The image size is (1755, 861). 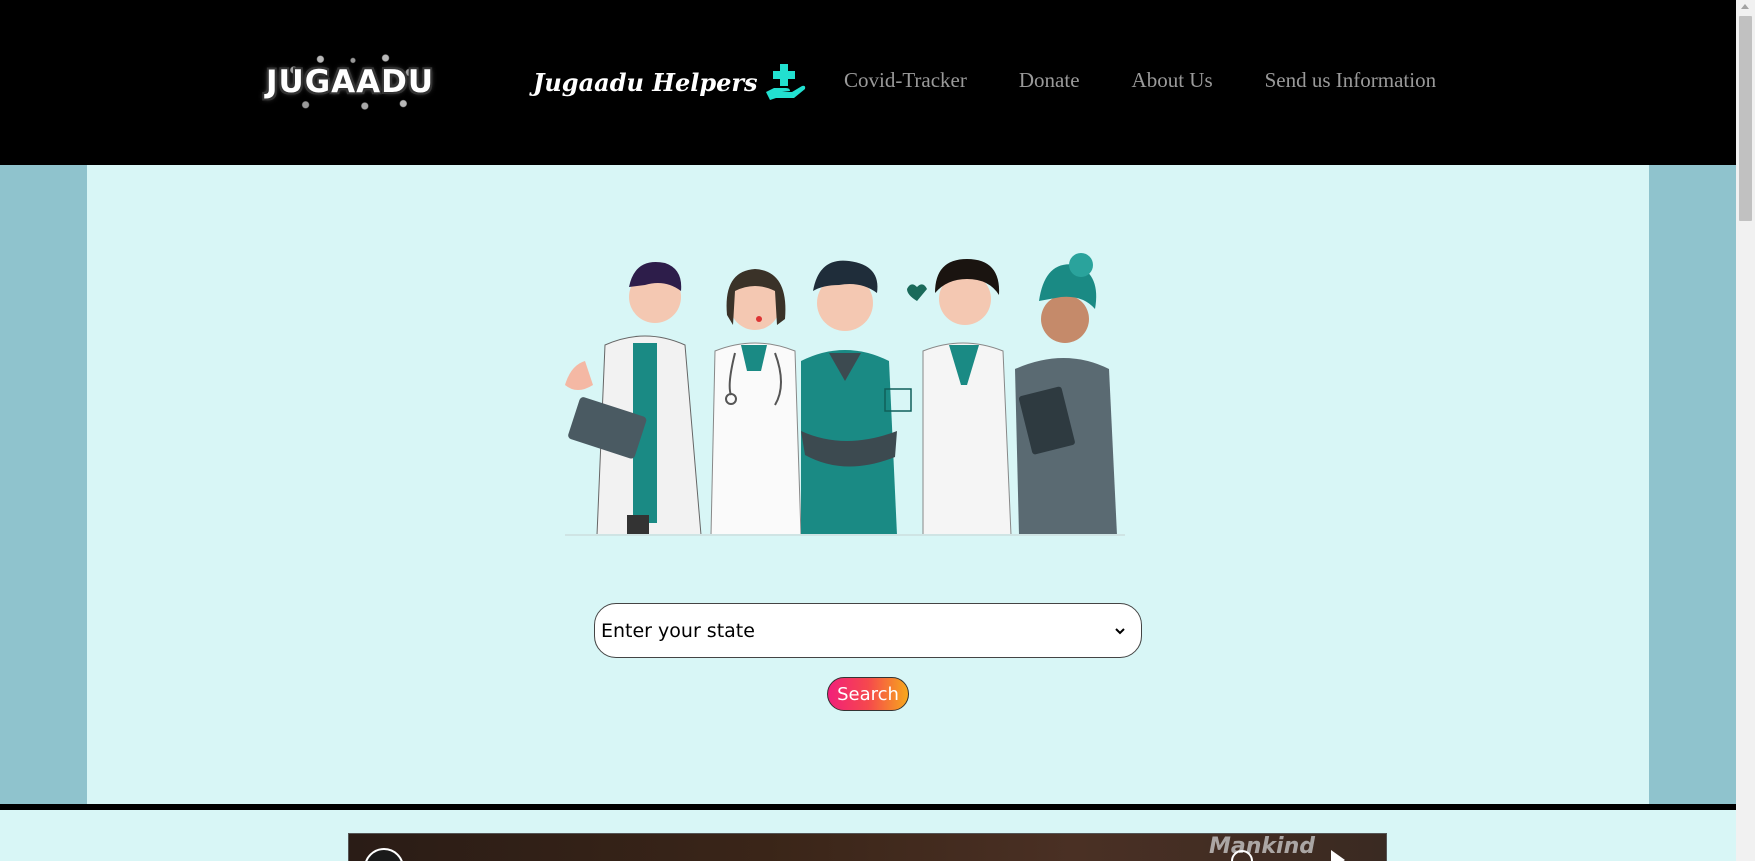 What do you see at coordinates (1172, 80) in the screenshot?
I see `nav-about-us: About Us` at bounding box center [1172, 80].